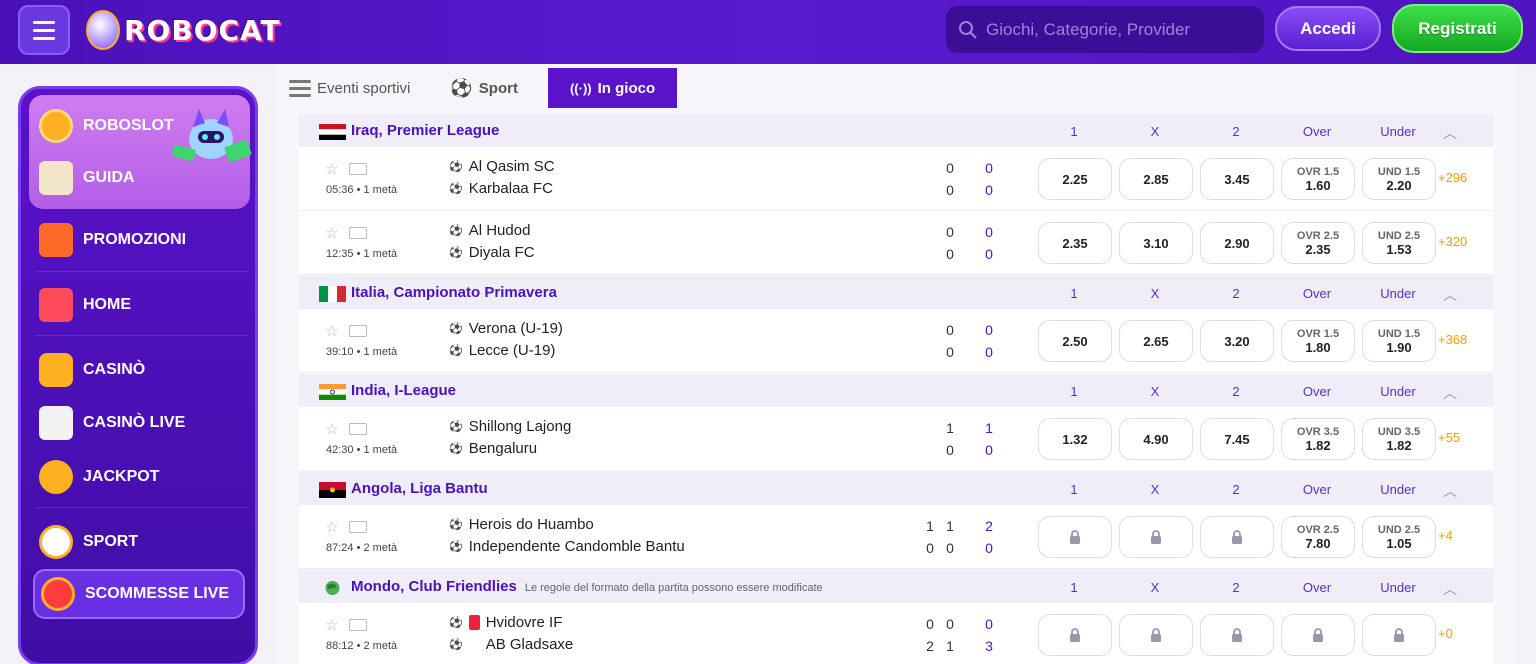  I want to click on odd-button-over: OVR 2.5 2.35, so click(1318, 243).